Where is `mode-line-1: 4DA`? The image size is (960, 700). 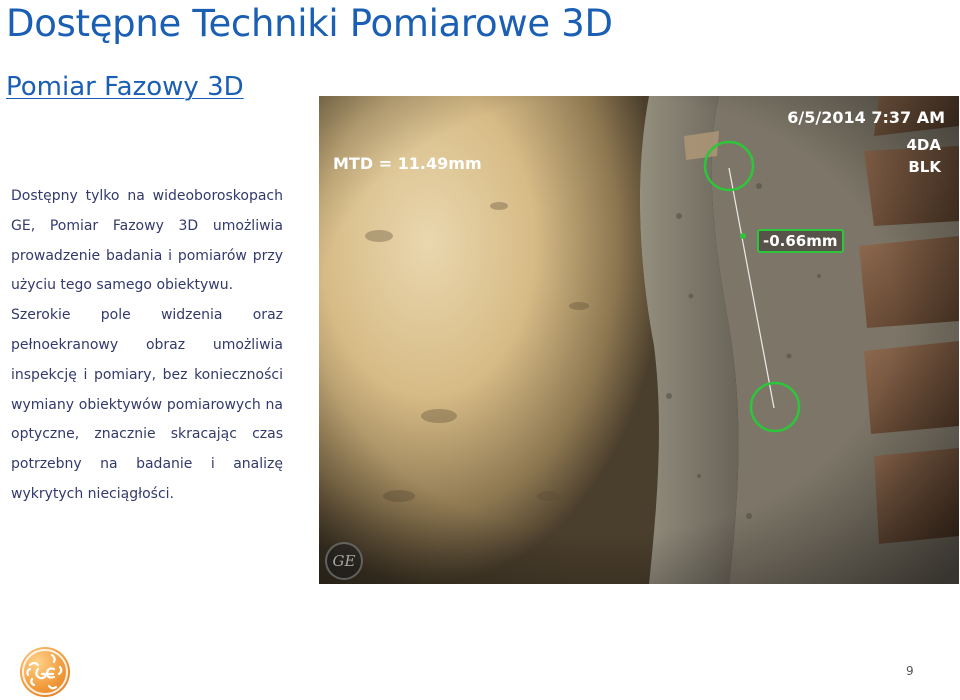
mode-line-1: 4DA is located at coordinates (924, 145).